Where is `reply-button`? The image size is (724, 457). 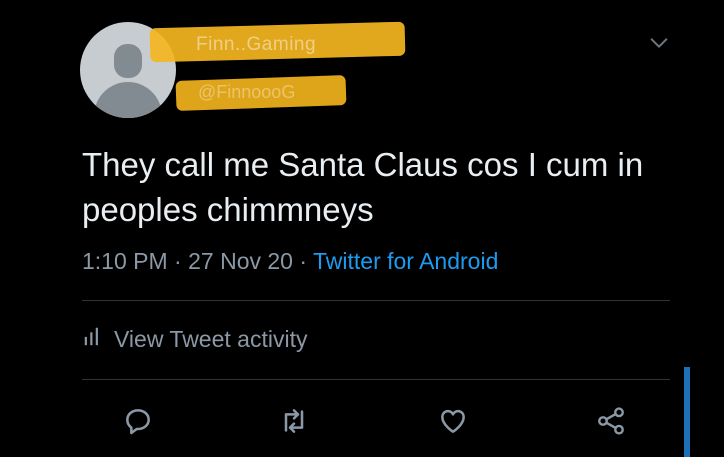 reply-button is located at coordinates (138, 421).